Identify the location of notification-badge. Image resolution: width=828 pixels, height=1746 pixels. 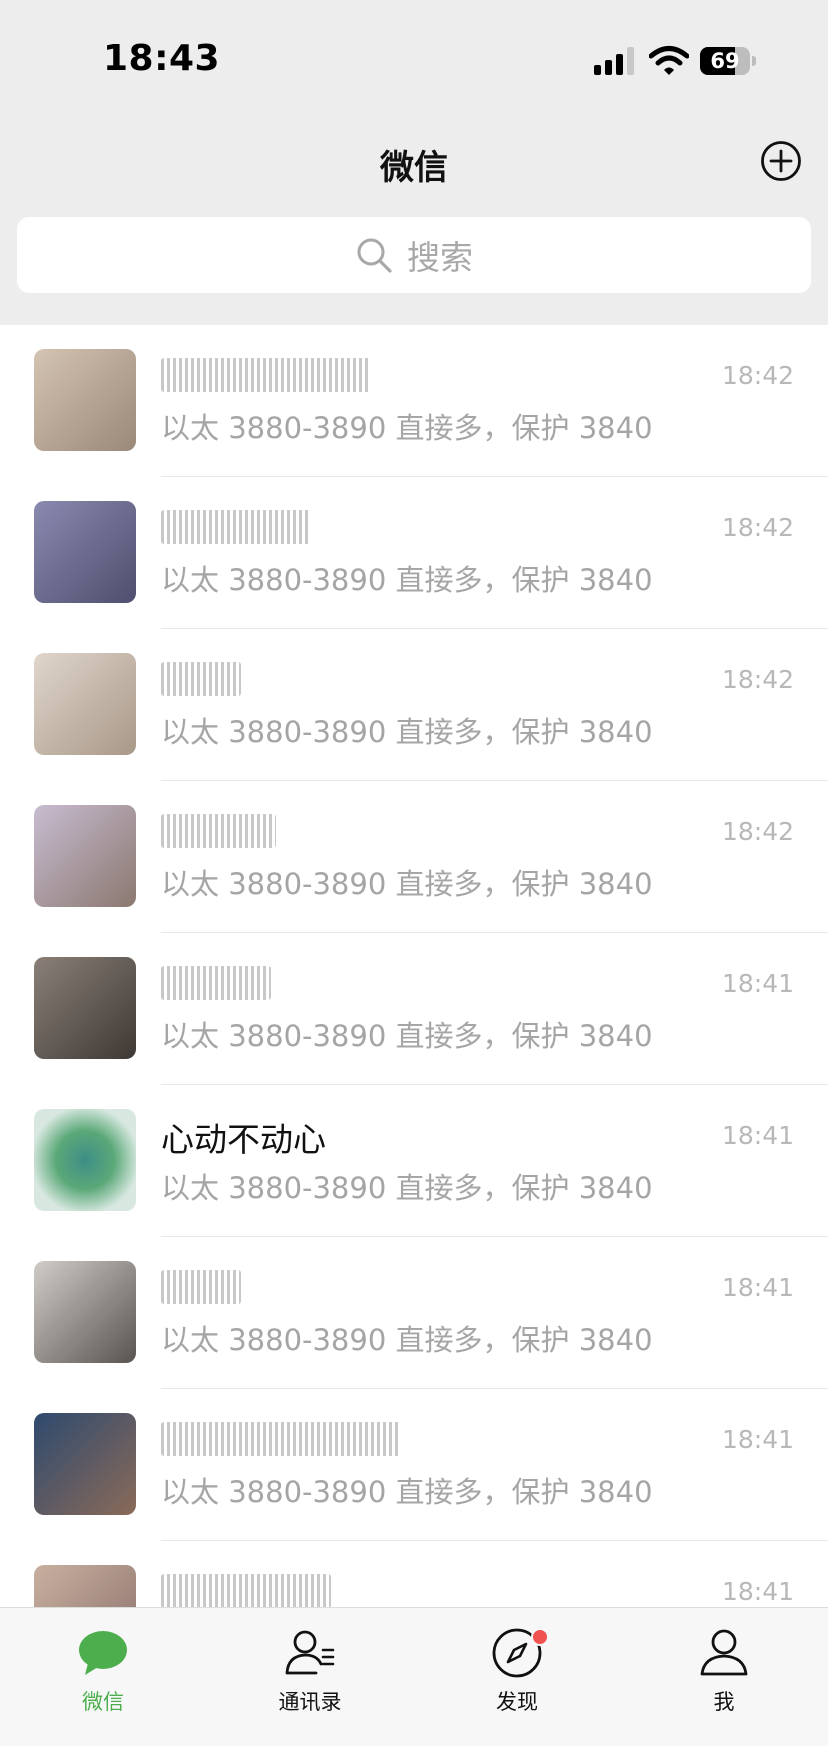
(540, 1637).